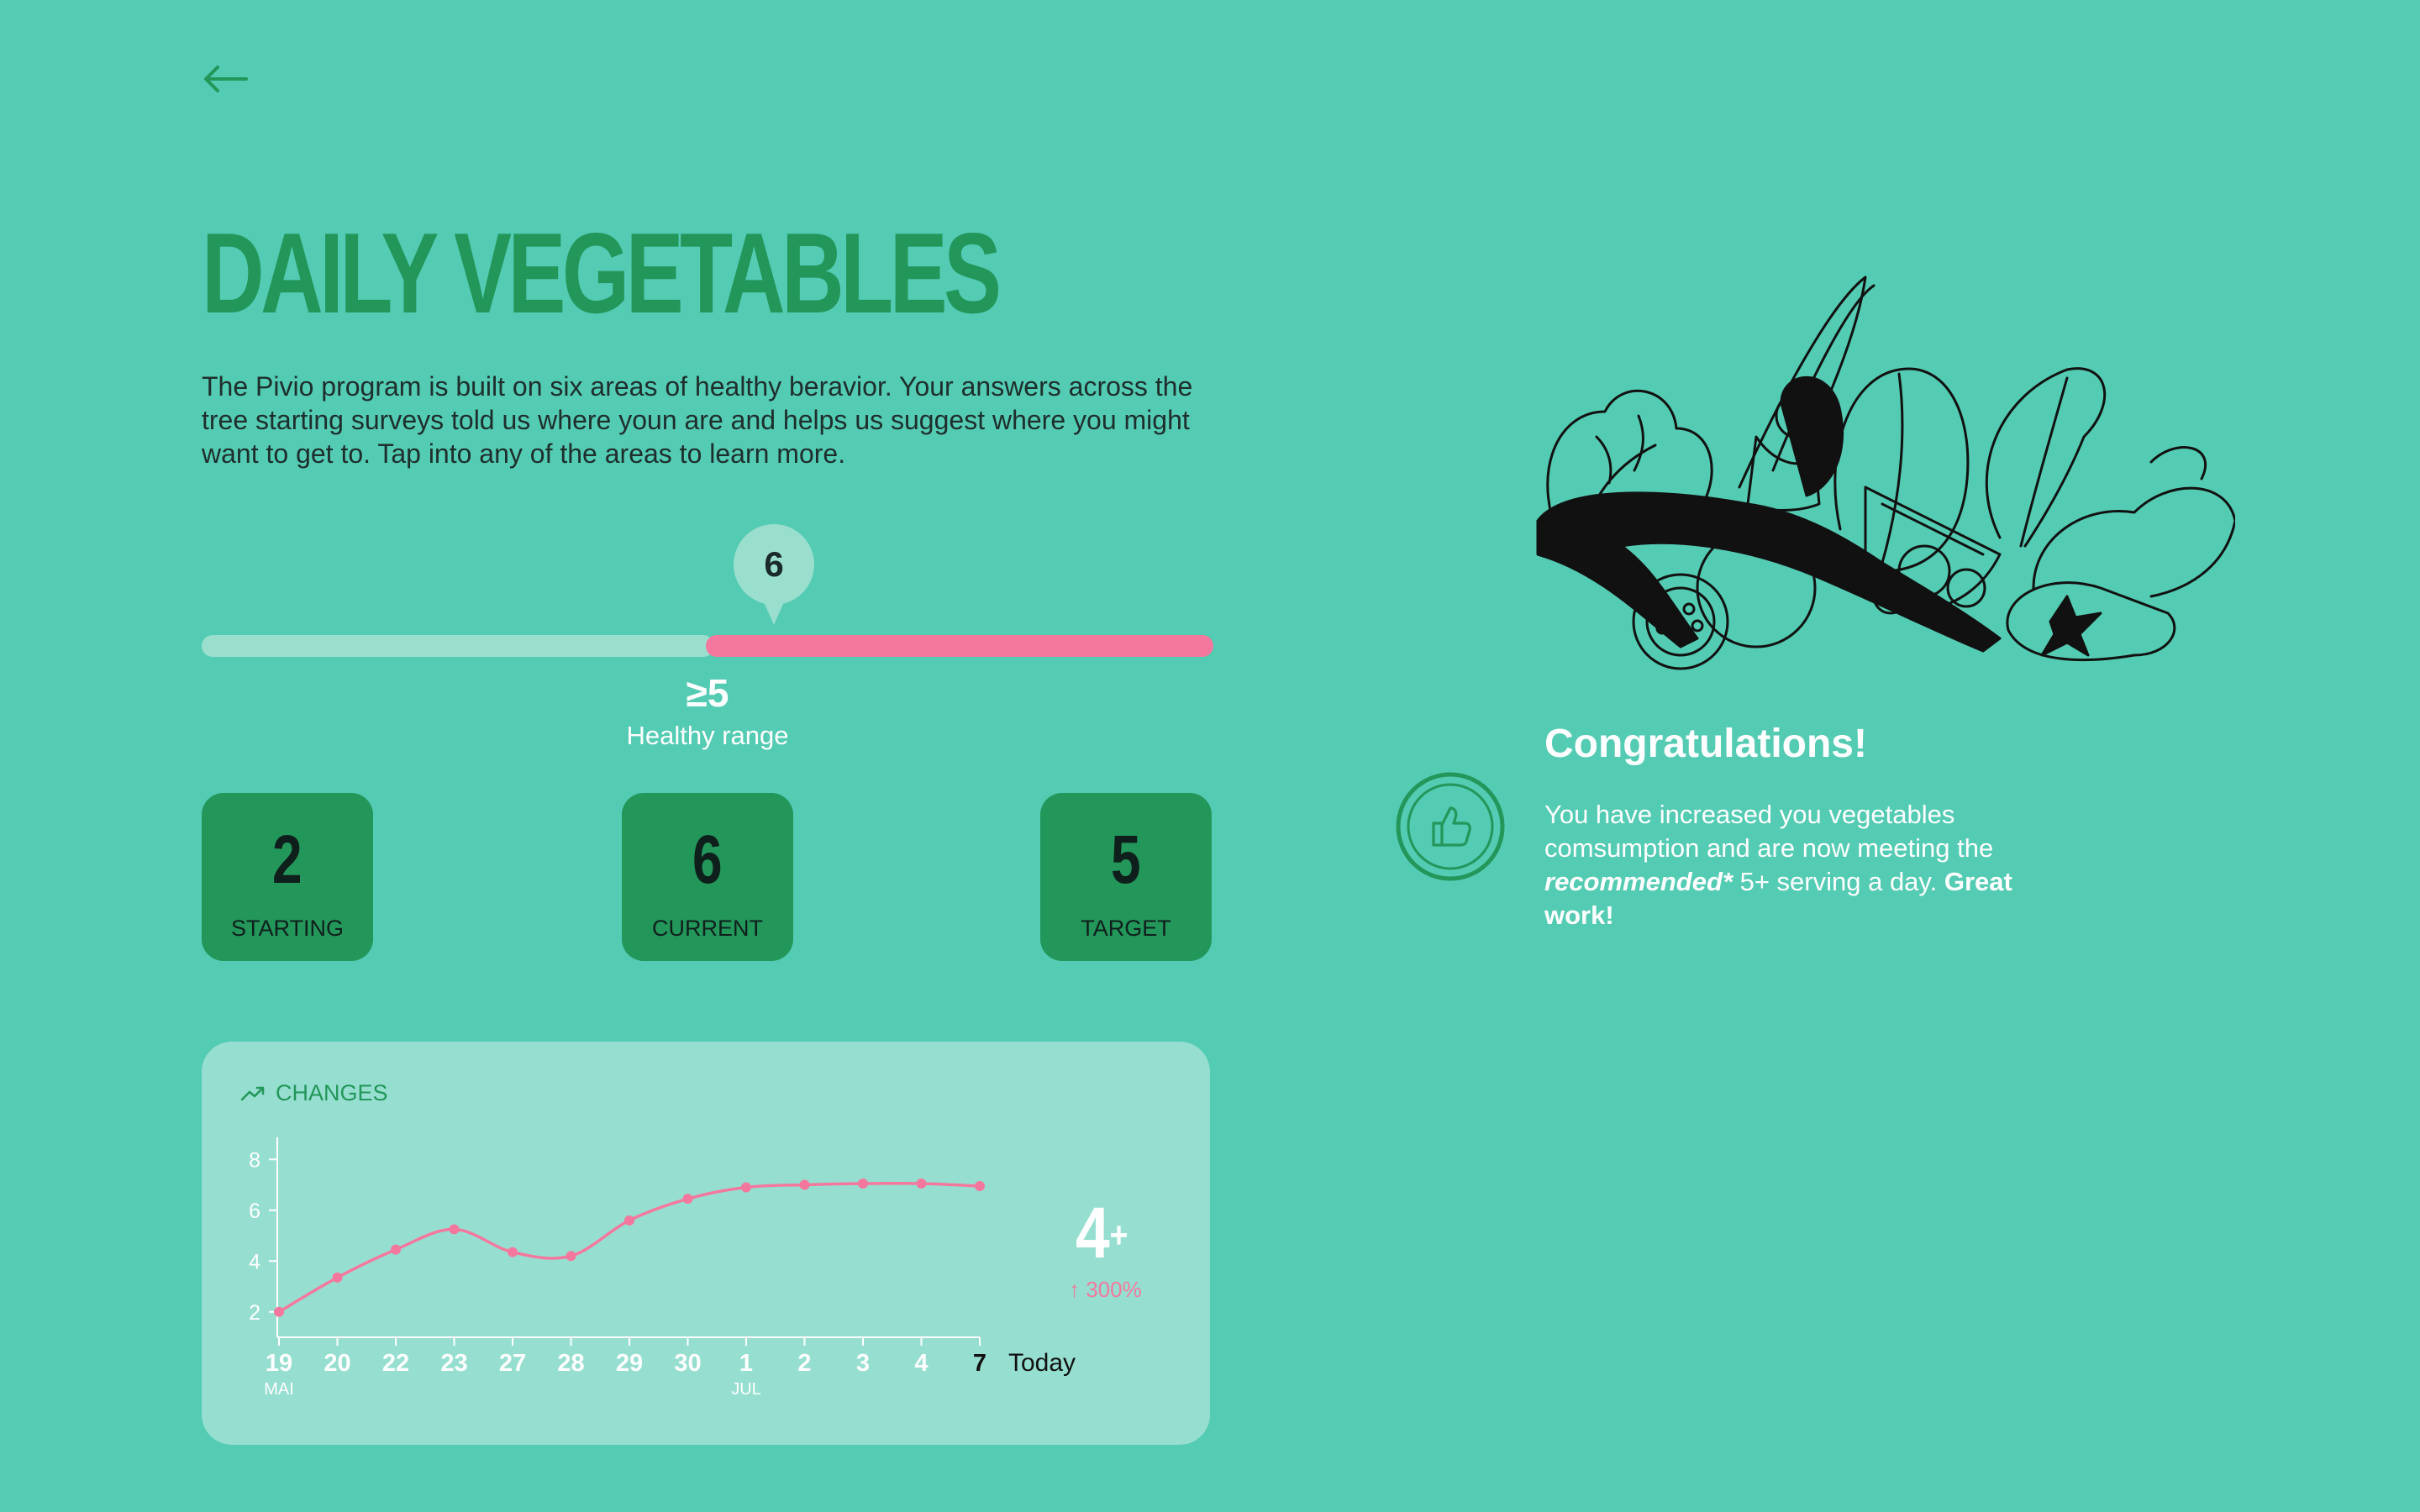 The width and height of the screenshot is (2420, 1512). Describe the element at coordinates (707, 693) in the screenshot. I see `healthy-range-value: ≥5` at that location.